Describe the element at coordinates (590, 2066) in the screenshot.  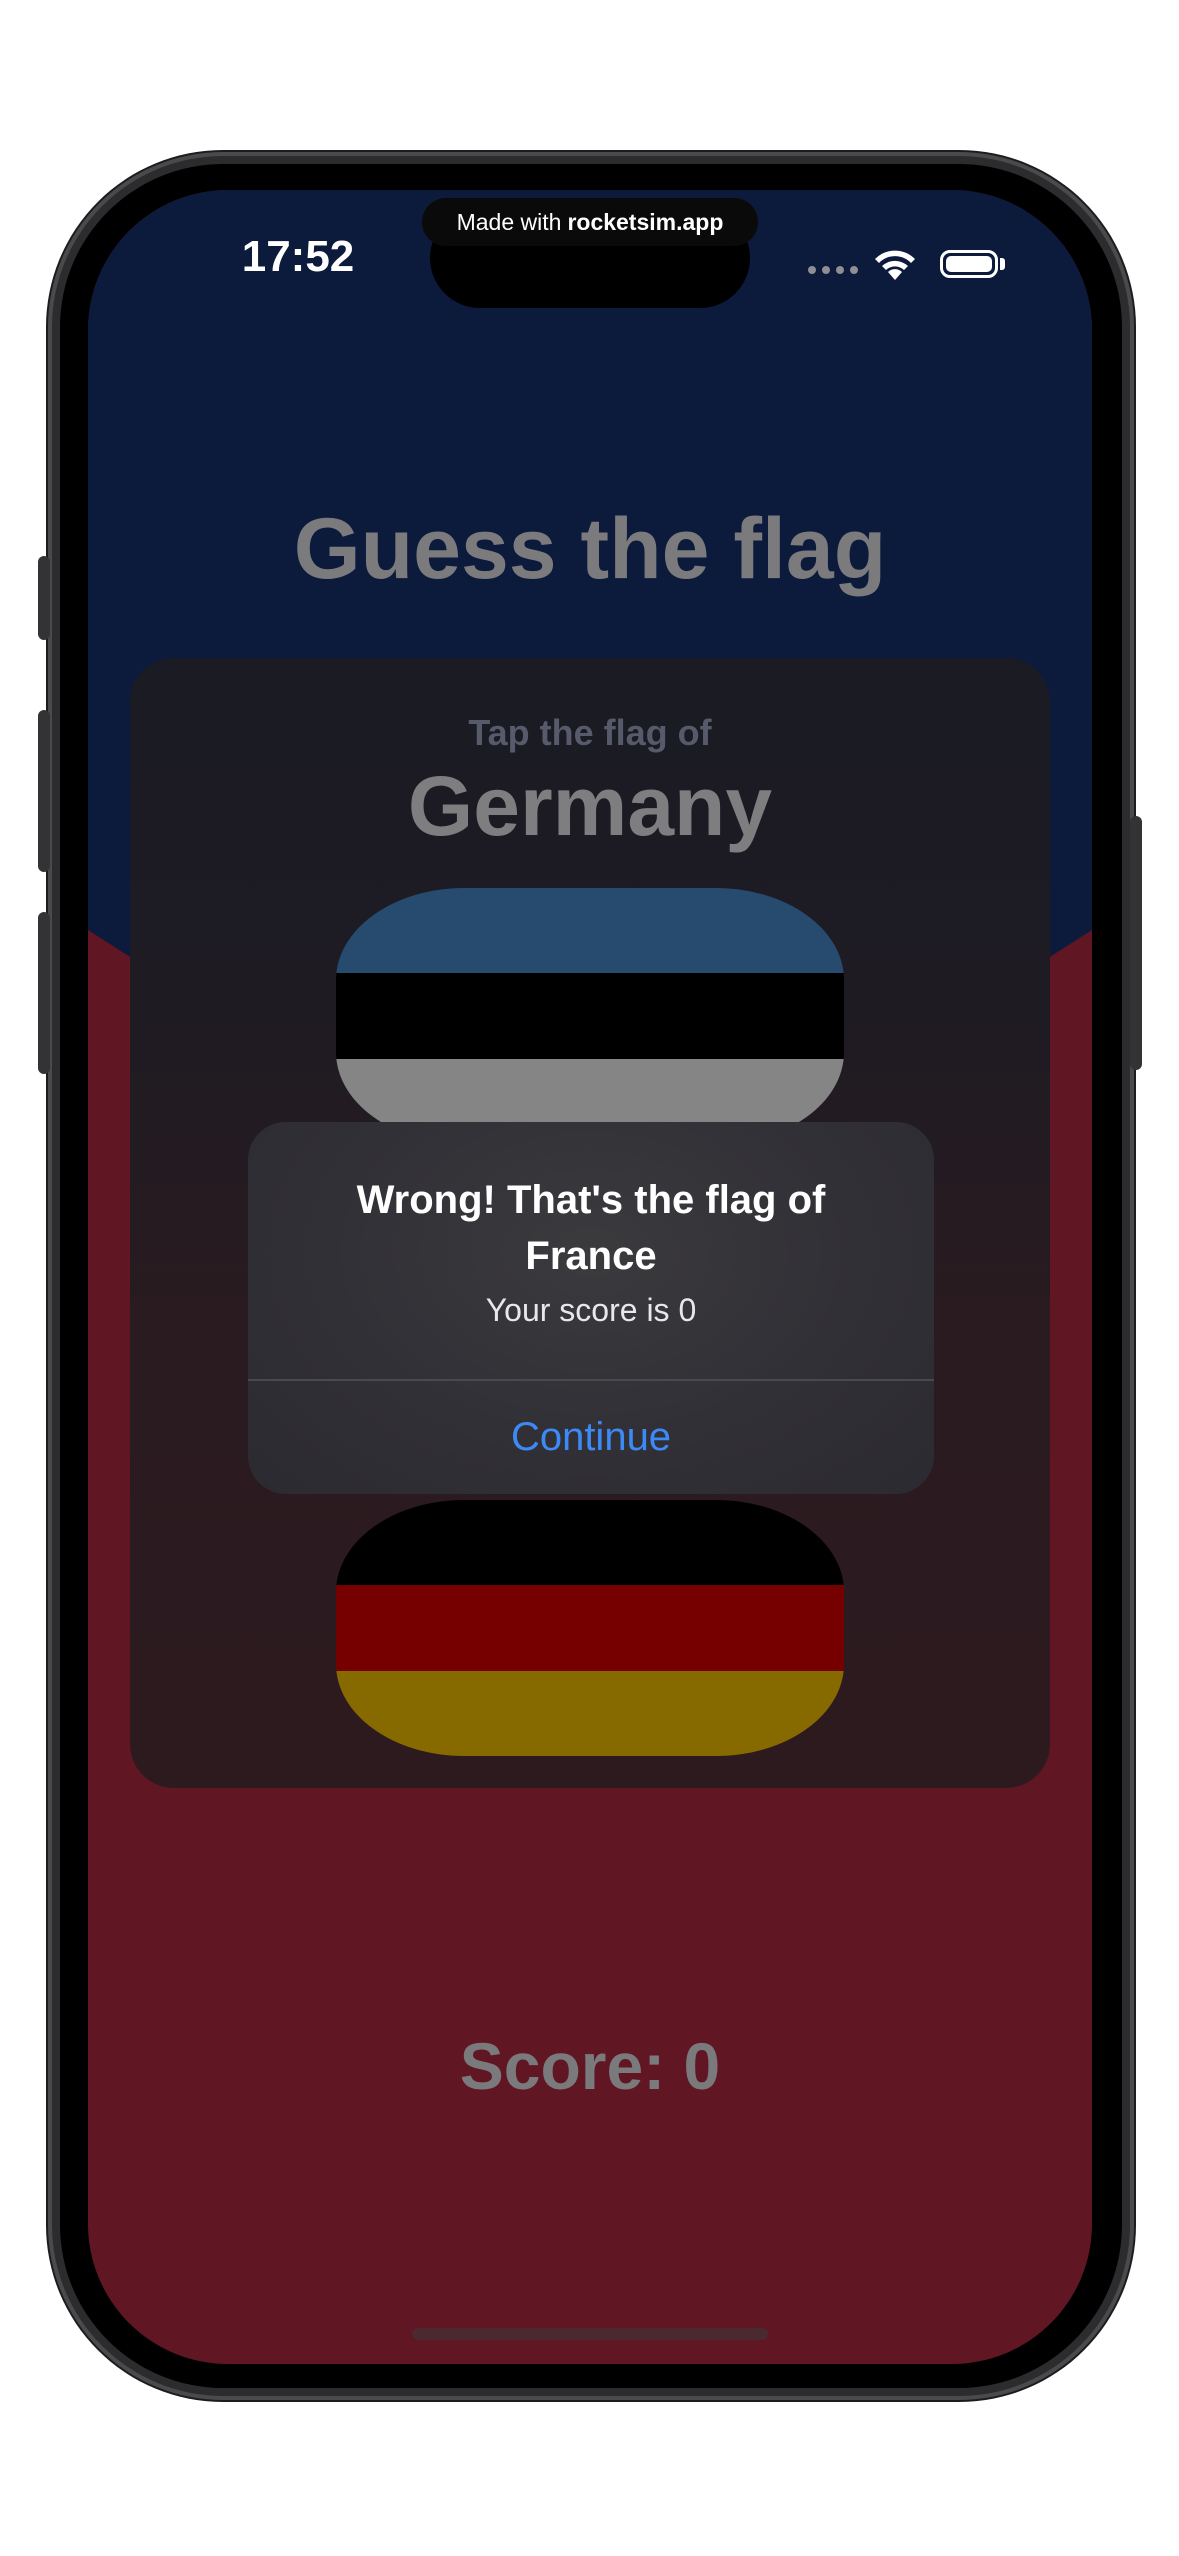
I see `score-label: Score: 0` at that location.